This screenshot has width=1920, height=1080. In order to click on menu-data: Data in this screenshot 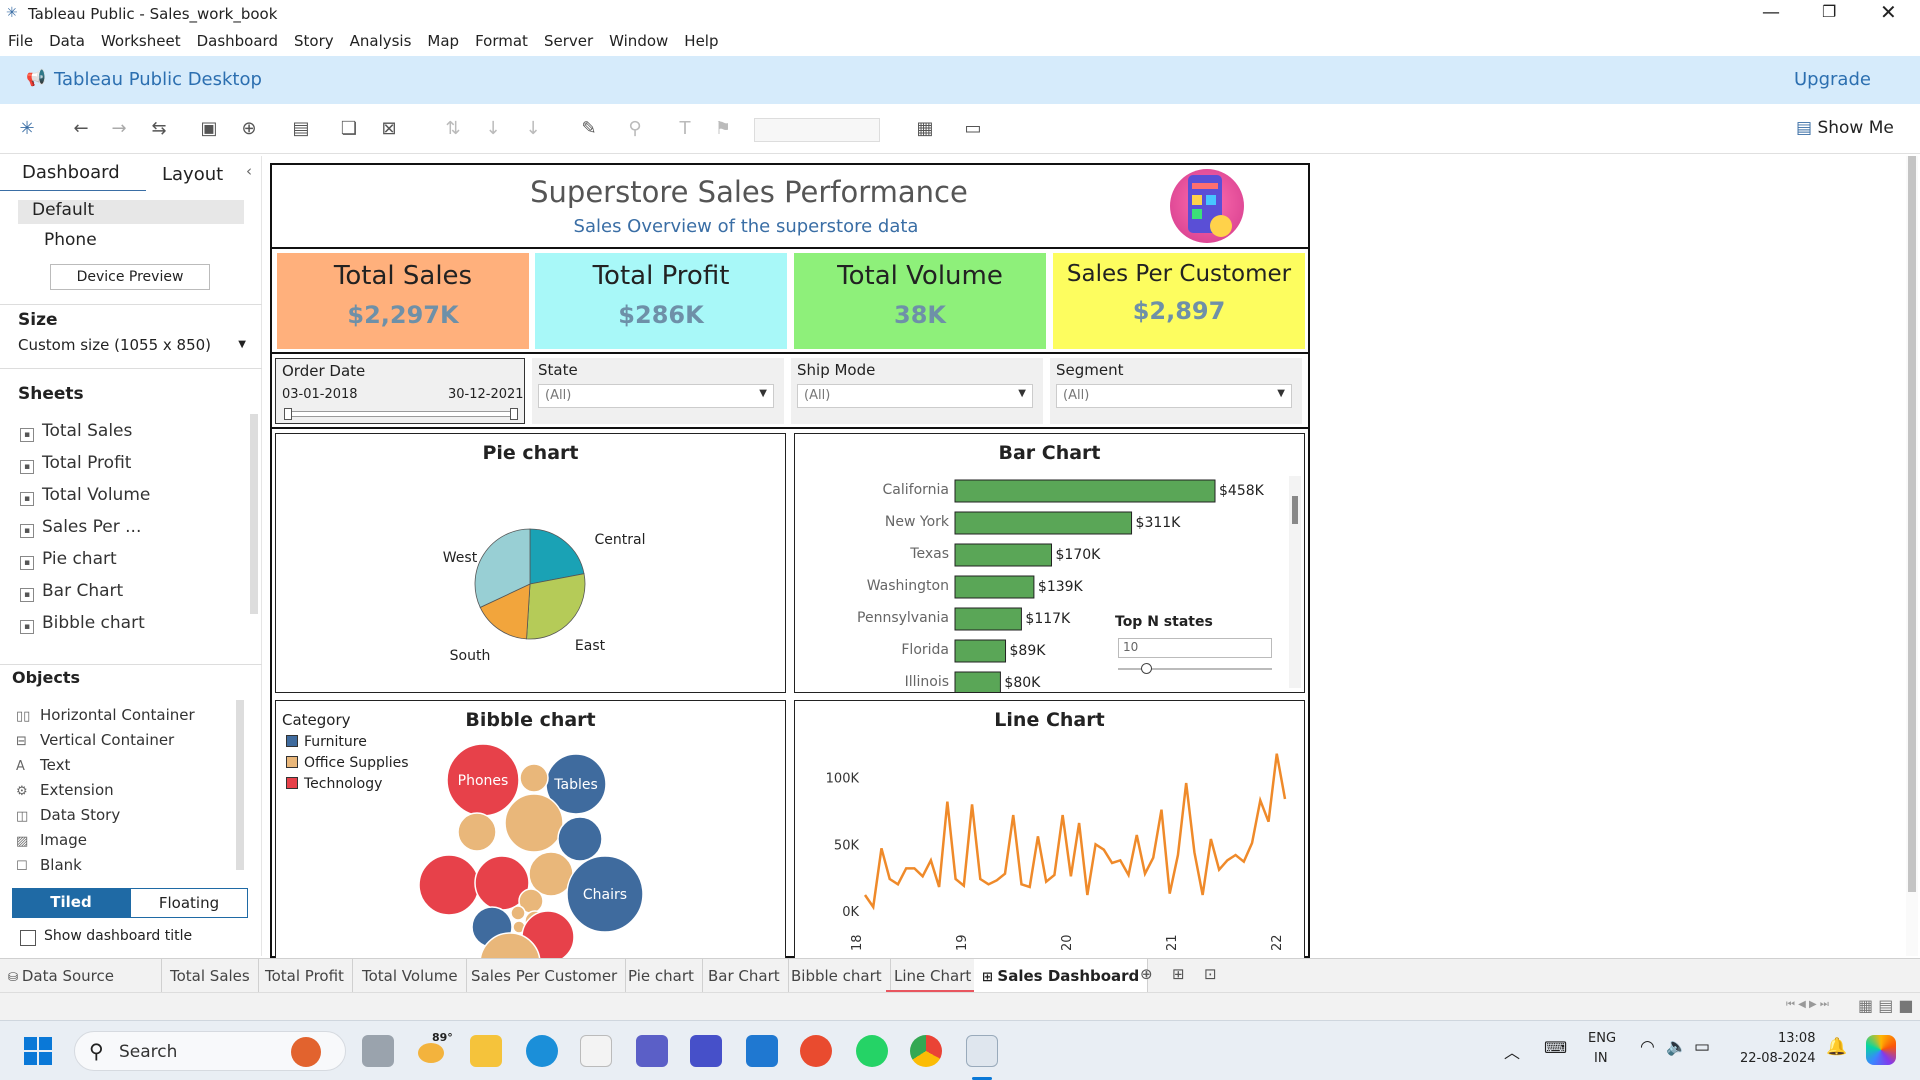, I will do `click(67, 39)`.